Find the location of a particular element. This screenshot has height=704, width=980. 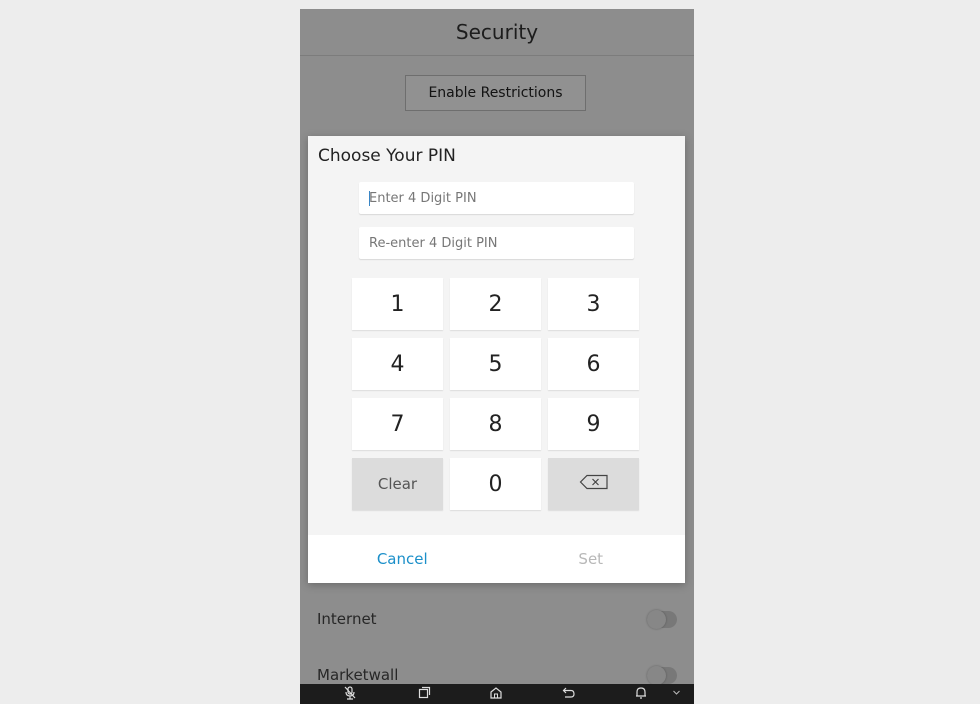

reenter-pin-input: Re-enter 4 Digit PIN is located at coordinates (496, 243).